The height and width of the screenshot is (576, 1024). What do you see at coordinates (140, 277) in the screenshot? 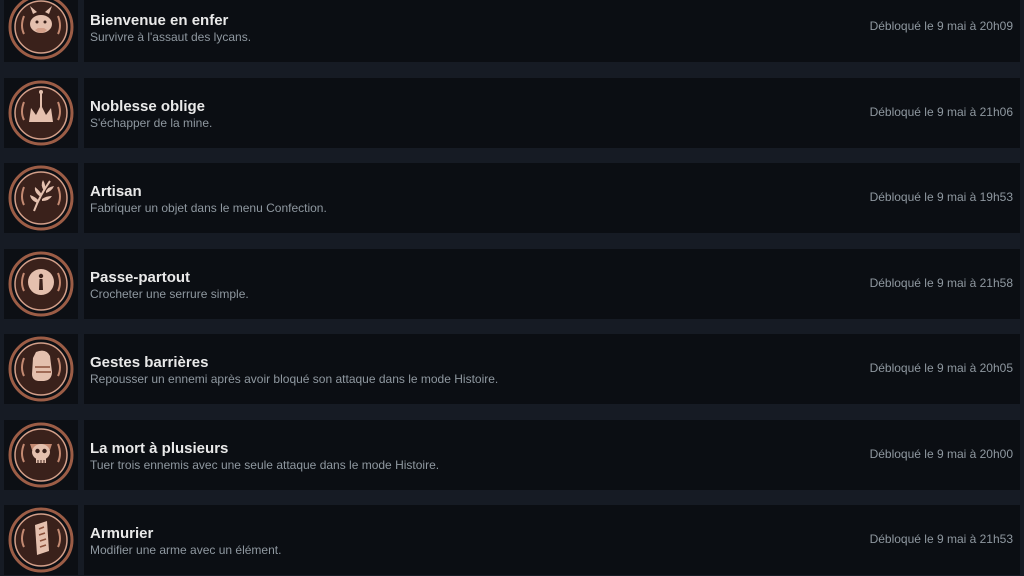
I see `achievement-title: Passe-partout` at bounding box center [140, 277].